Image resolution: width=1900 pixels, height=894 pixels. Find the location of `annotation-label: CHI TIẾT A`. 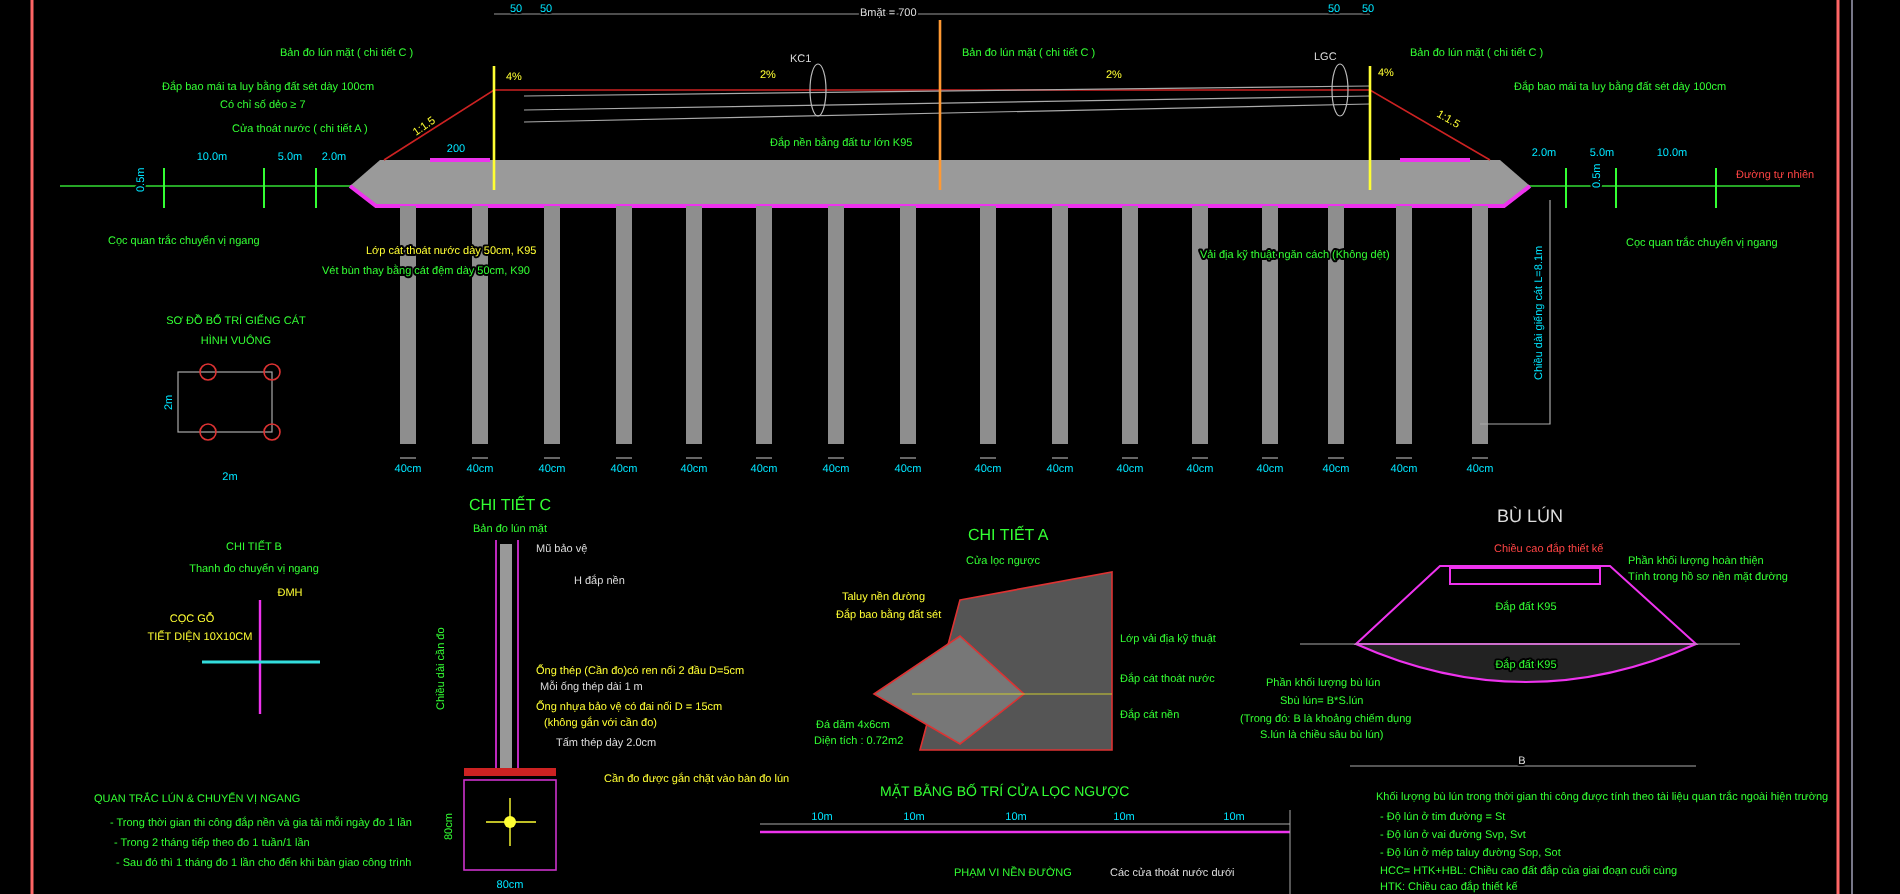

annotation-label: CHI TIẾT A is located at coordinates (1008, 535).